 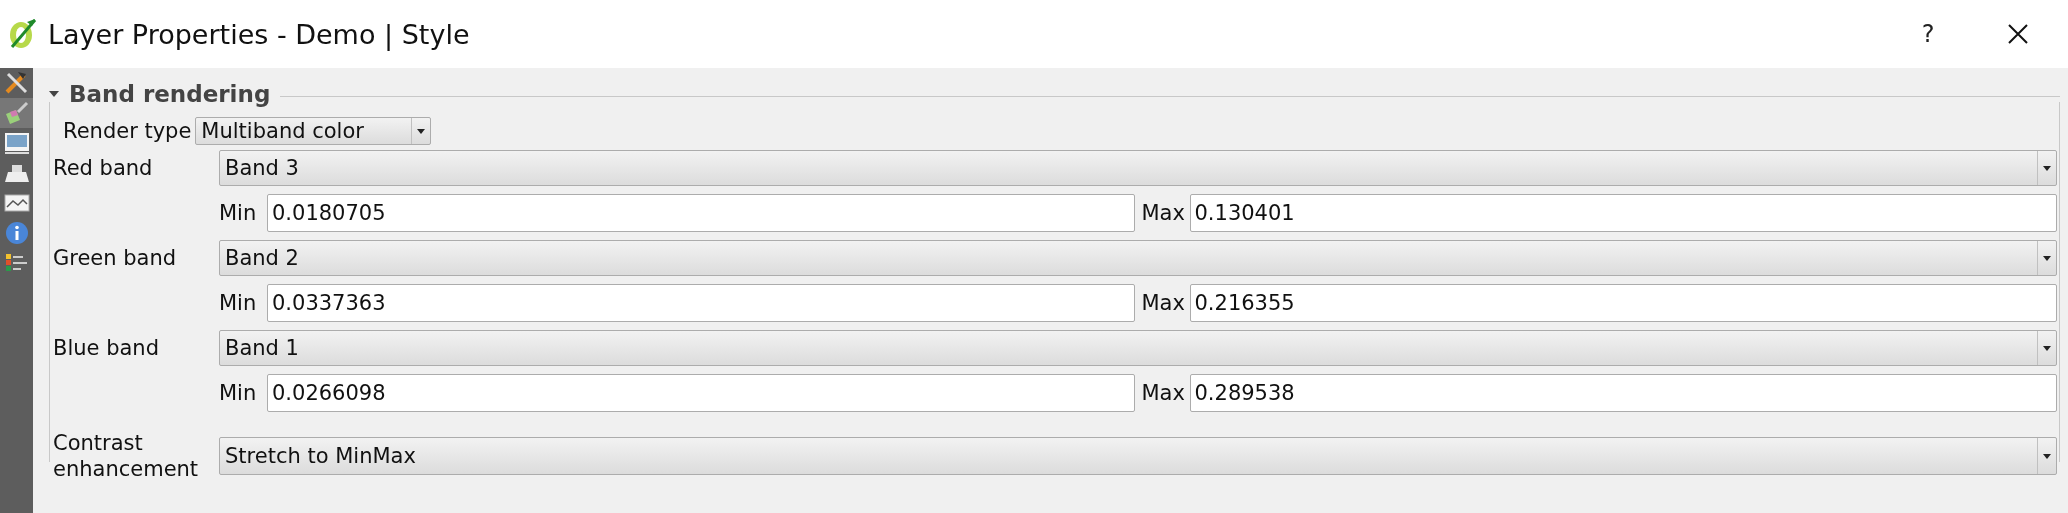 I want to click on section-title: Band rendering, so click(x=170, y=94).